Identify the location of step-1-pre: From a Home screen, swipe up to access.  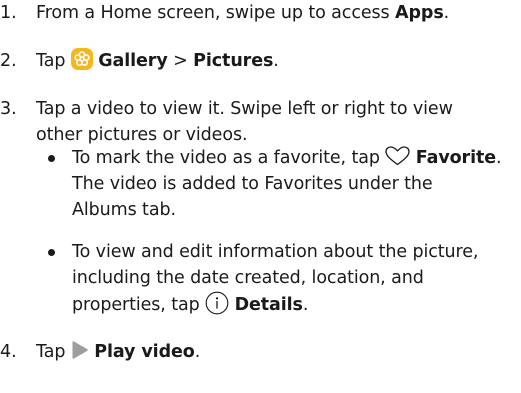
(216, 13).